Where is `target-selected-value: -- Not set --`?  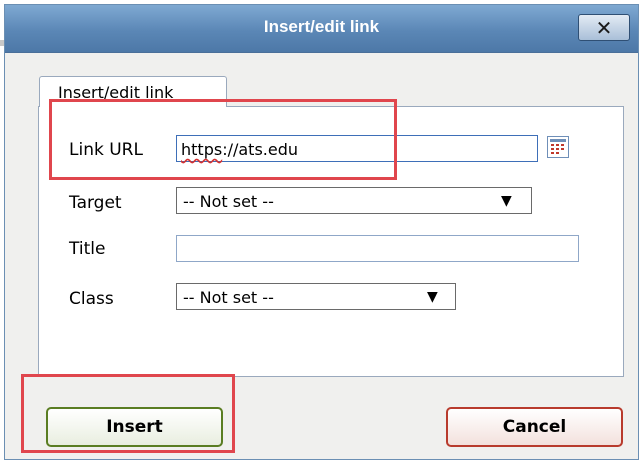 target-selected-value: -- Not set -- is located at coordinates (228, 201).